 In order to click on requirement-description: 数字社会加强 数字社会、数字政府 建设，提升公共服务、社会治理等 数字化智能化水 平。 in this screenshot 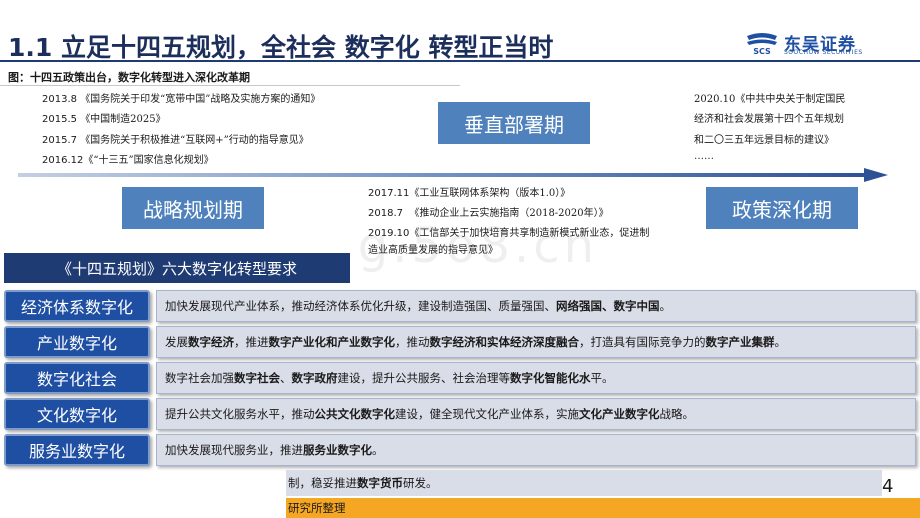, I will do `click(536, 378)`.